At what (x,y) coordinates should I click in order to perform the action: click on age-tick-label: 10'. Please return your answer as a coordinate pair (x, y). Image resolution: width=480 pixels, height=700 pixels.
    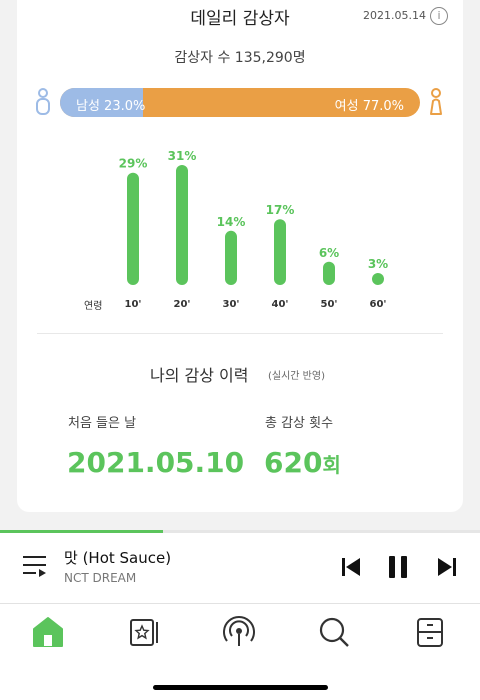
    Looking at the image, I should click on (133, 304).